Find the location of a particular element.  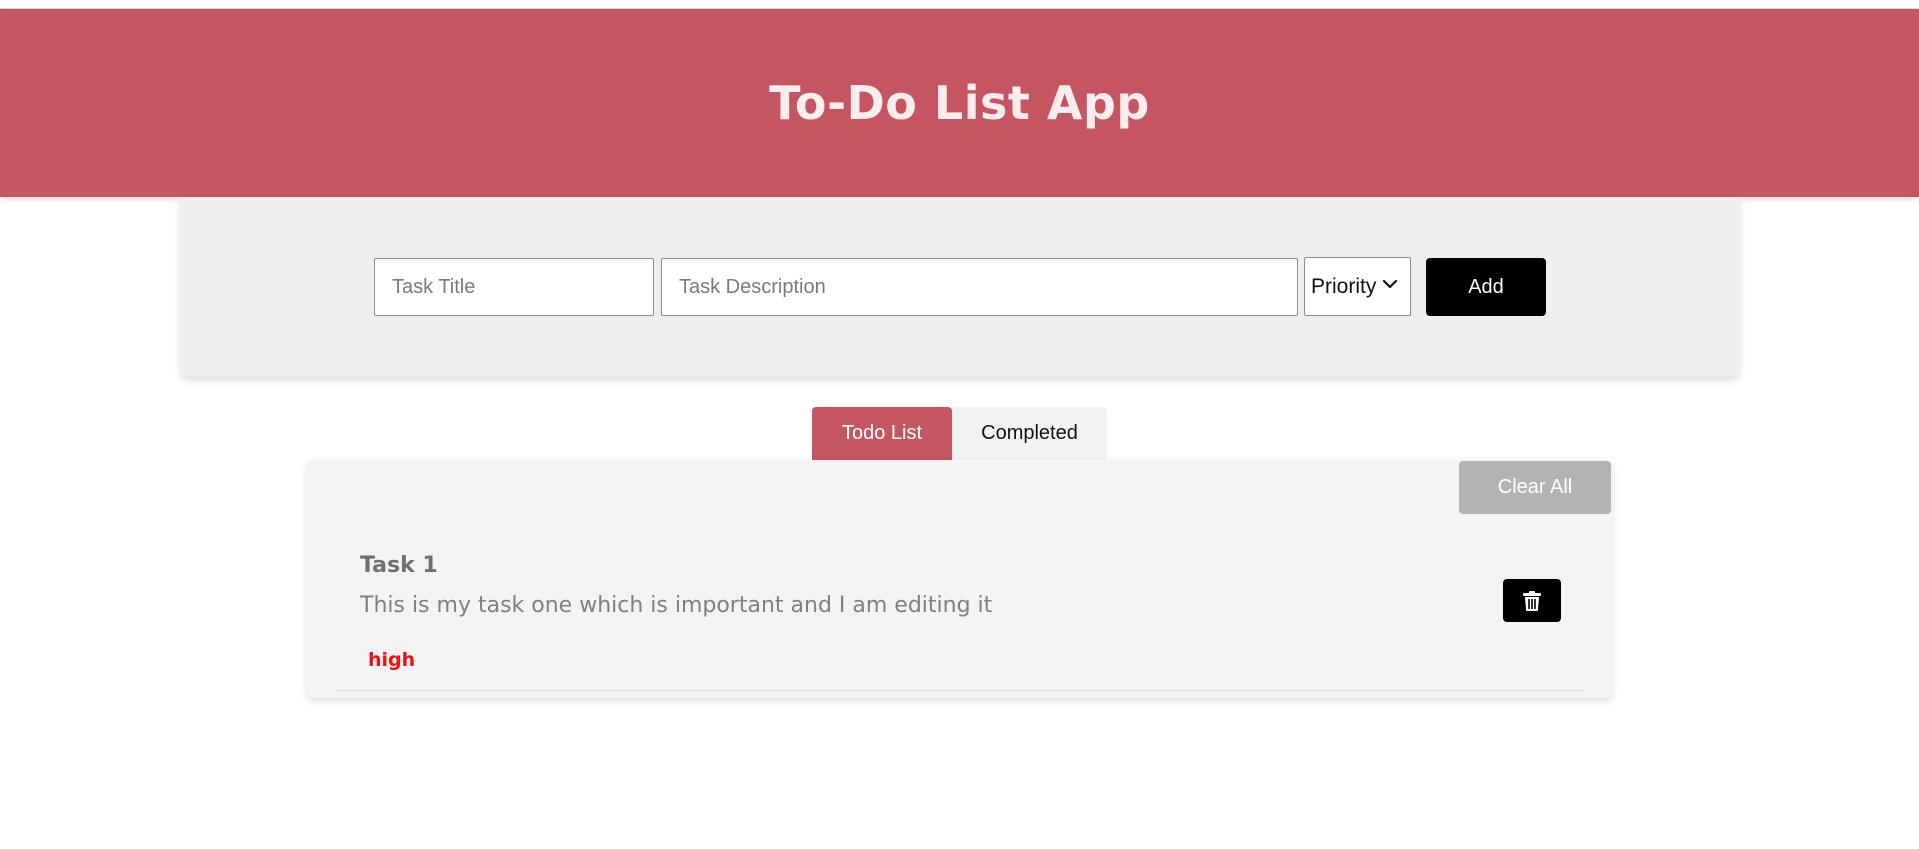

clear-all-button: Clear All is located at coordinates (1535, 487).